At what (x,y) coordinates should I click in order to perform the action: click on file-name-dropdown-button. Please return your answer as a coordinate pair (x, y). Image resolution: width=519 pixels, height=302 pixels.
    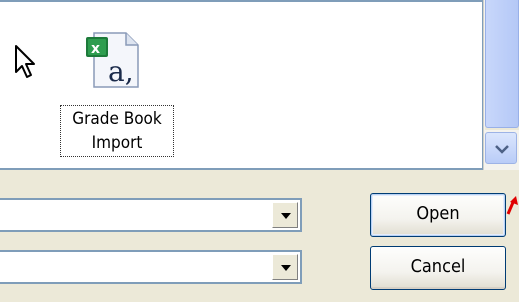
    Looking at the image, I should click on (285, 215).